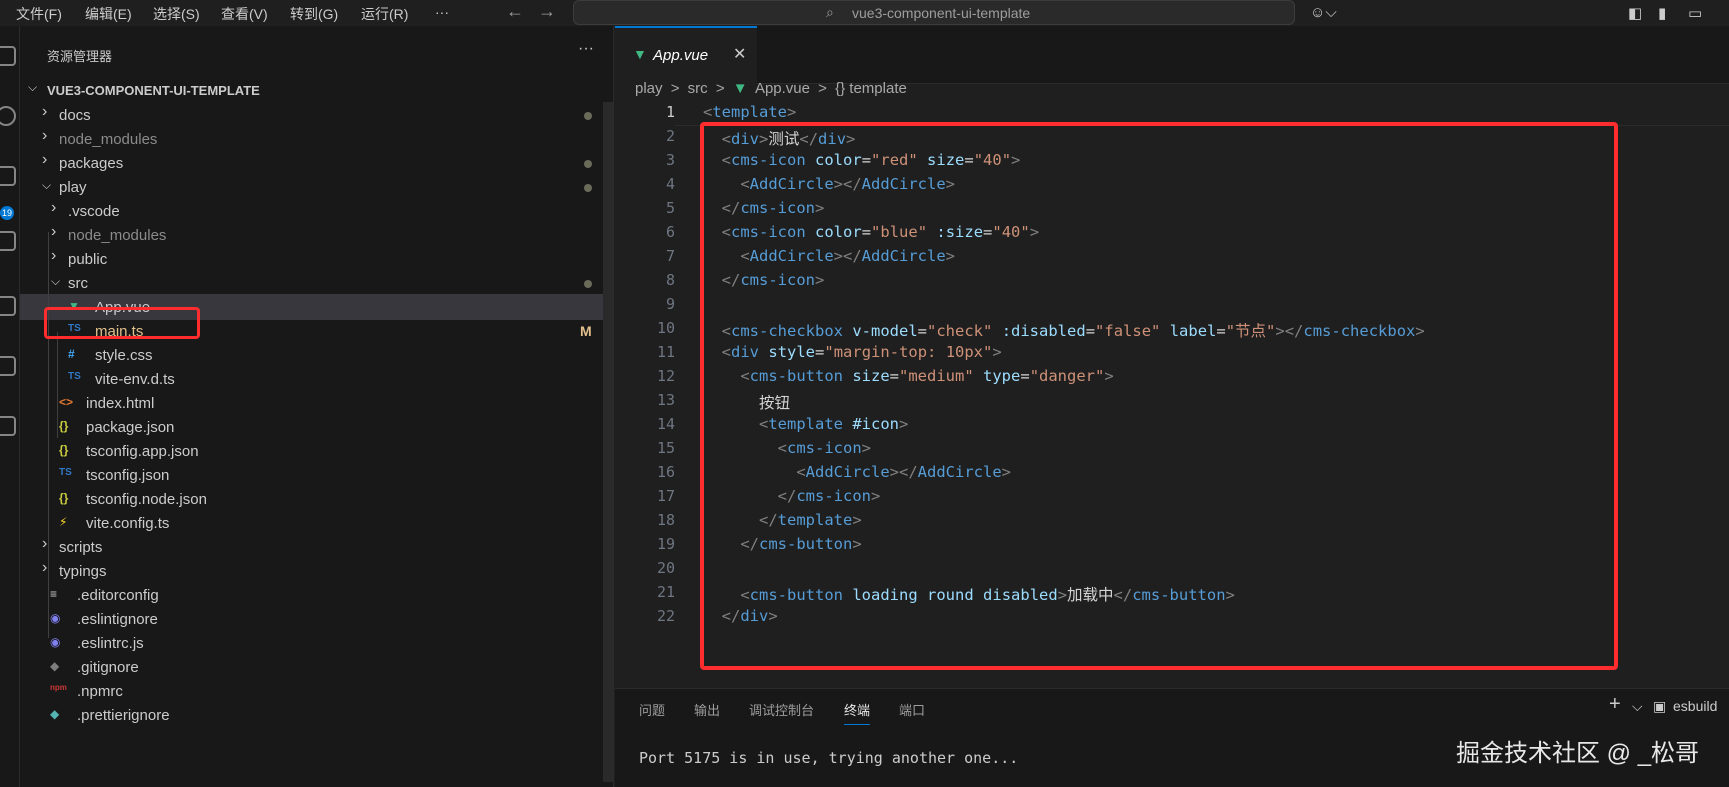 The width and height of the screenshot is (1729, 787). I want to click on tree-item-label: play, so click(73, 187).